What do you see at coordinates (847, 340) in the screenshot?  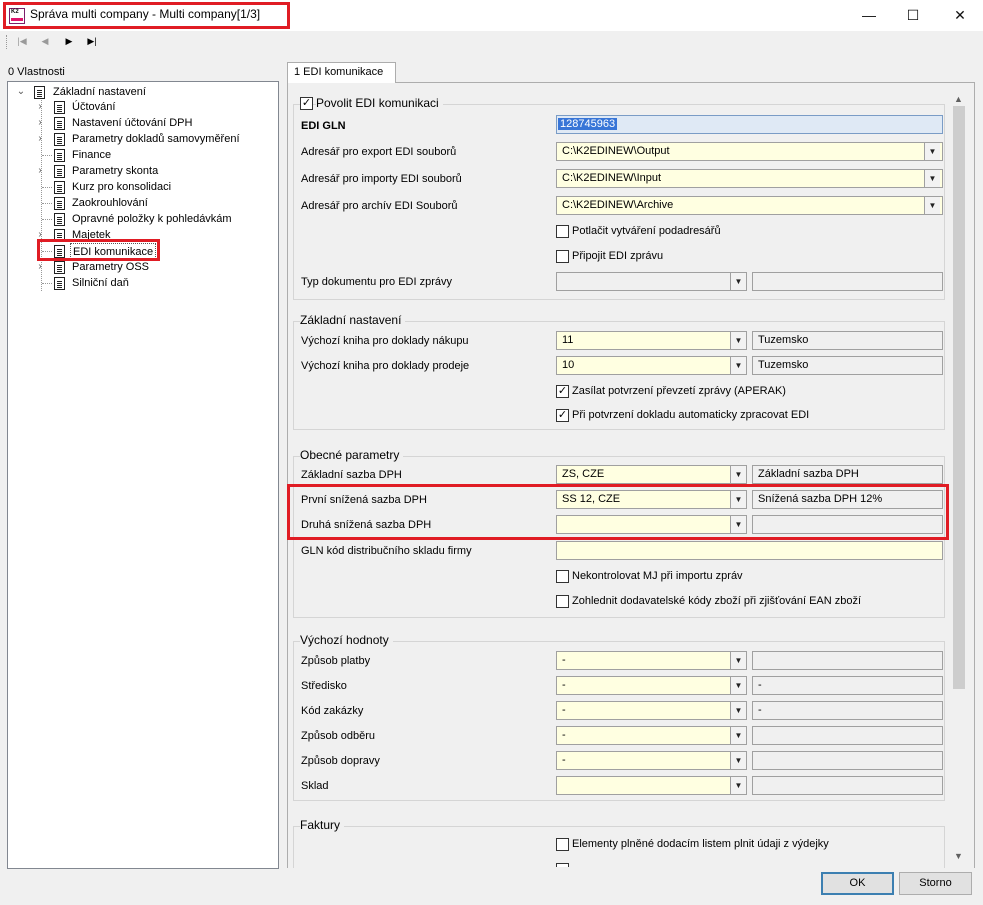 I see `purchase-book-description: Tuzemsko` at bounding box center [847, 340].